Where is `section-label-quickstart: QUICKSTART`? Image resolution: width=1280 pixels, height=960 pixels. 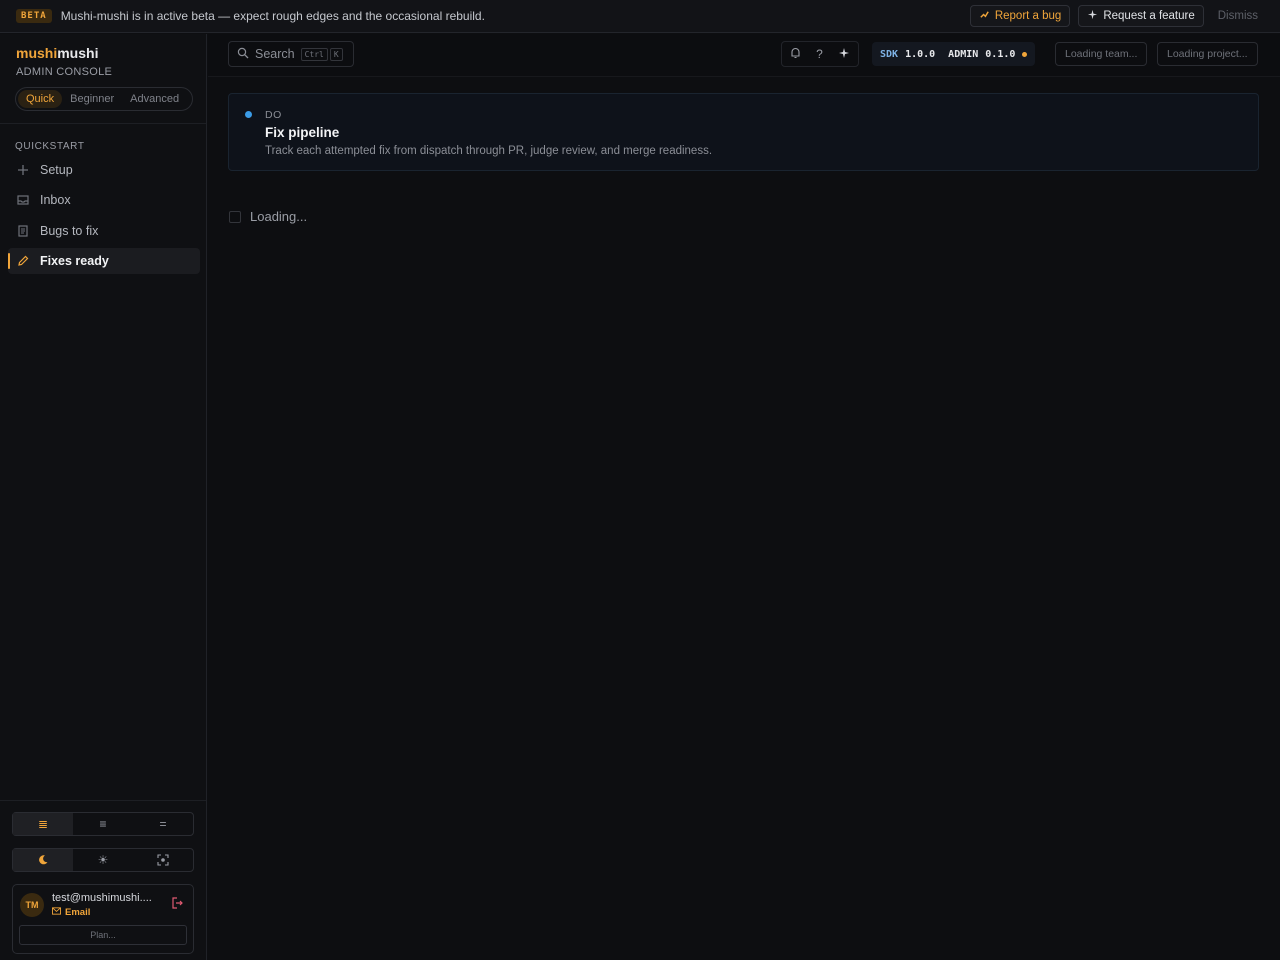 section-label-quickstart: QUICKSTART is located at coordinates (50, 146).